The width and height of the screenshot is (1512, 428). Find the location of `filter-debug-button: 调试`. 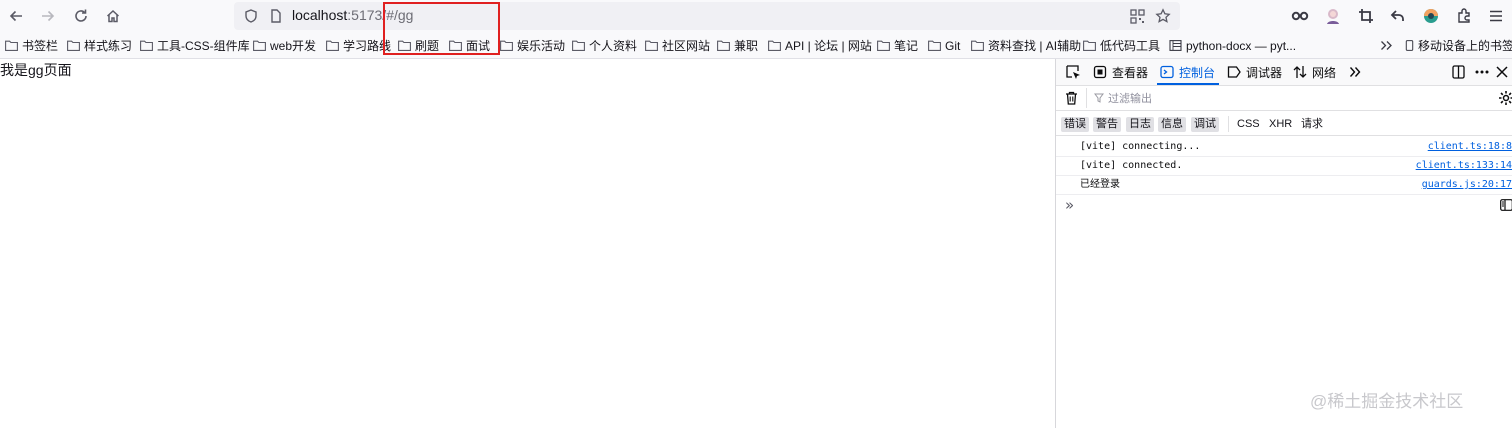

filter-debug-button: 调试 is located at coordinates (1205, 124).